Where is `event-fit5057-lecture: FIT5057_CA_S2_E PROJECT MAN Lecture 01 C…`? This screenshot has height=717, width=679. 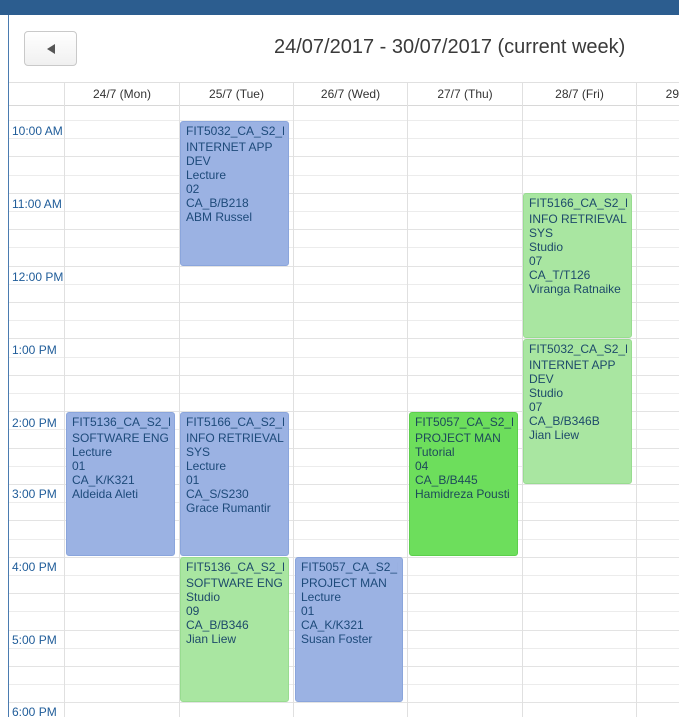
event-fit5057-lecture: FIT5057_CA_S2_E PROJECT MAN Lecture 01 C… is located at coordinates (349, 629).